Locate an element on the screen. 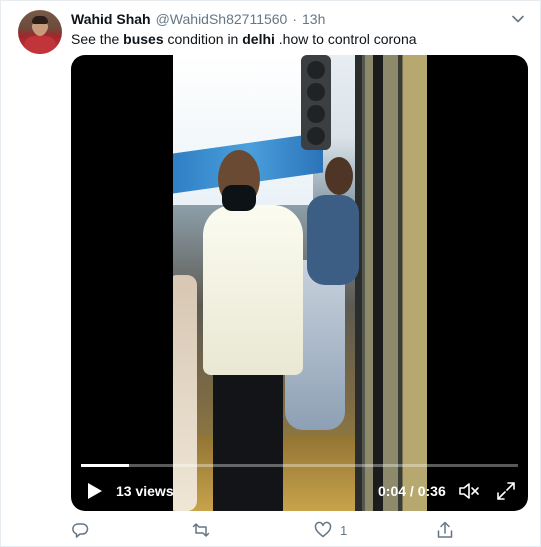 Image resolution: width=541 pixels, height=547 pixels. volume-muted-icon is located at coordinates (469, 491).